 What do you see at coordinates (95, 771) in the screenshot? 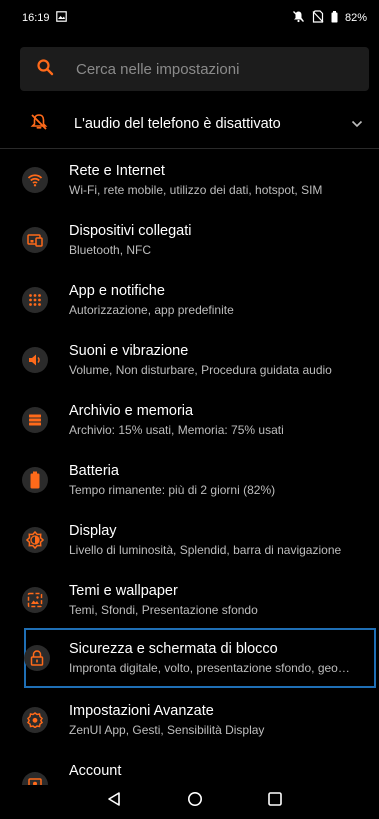
I see `item-title: Account` at bounding box center [95, 771].